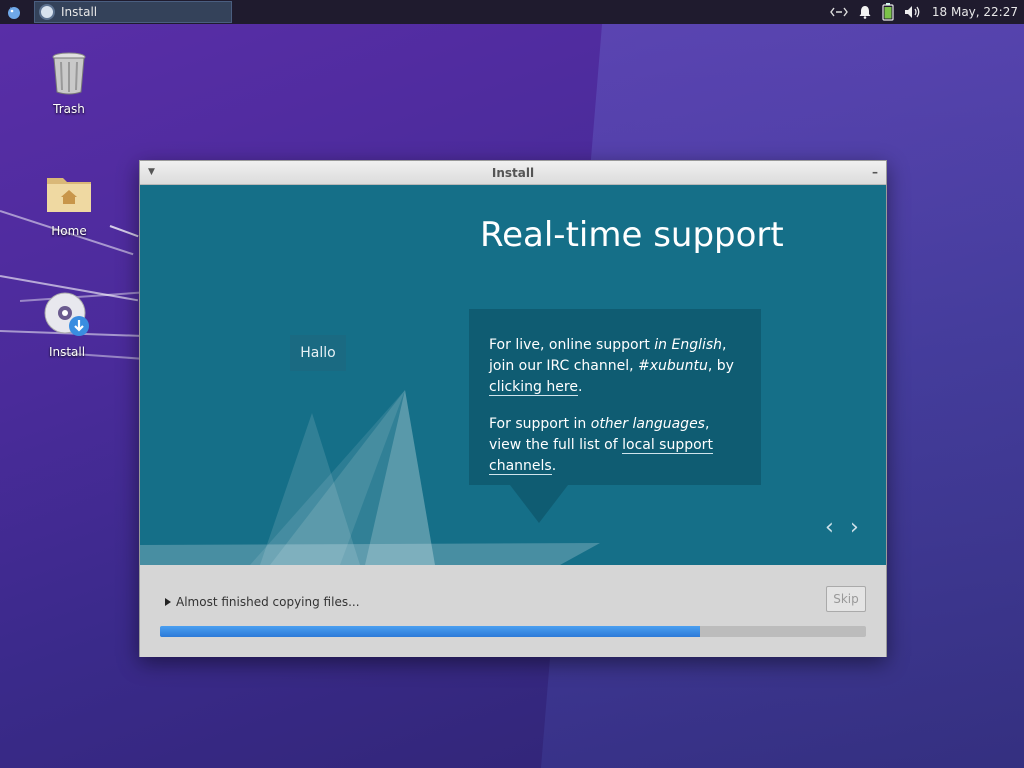 The image size is (1024, 768). What do you see at coordinates (846, 599) in the screenshot?
I see `skip-button: Skip` at bounding box center [846, 599].